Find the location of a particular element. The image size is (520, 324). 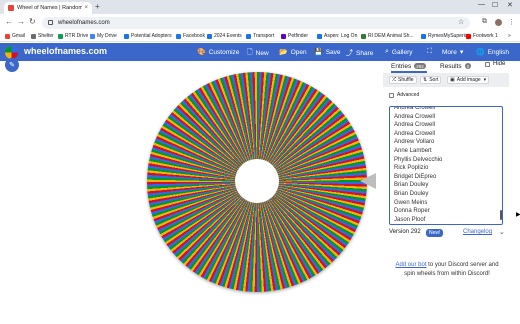

bookmark-label: Petfinder is located at coordinates (298, 36).